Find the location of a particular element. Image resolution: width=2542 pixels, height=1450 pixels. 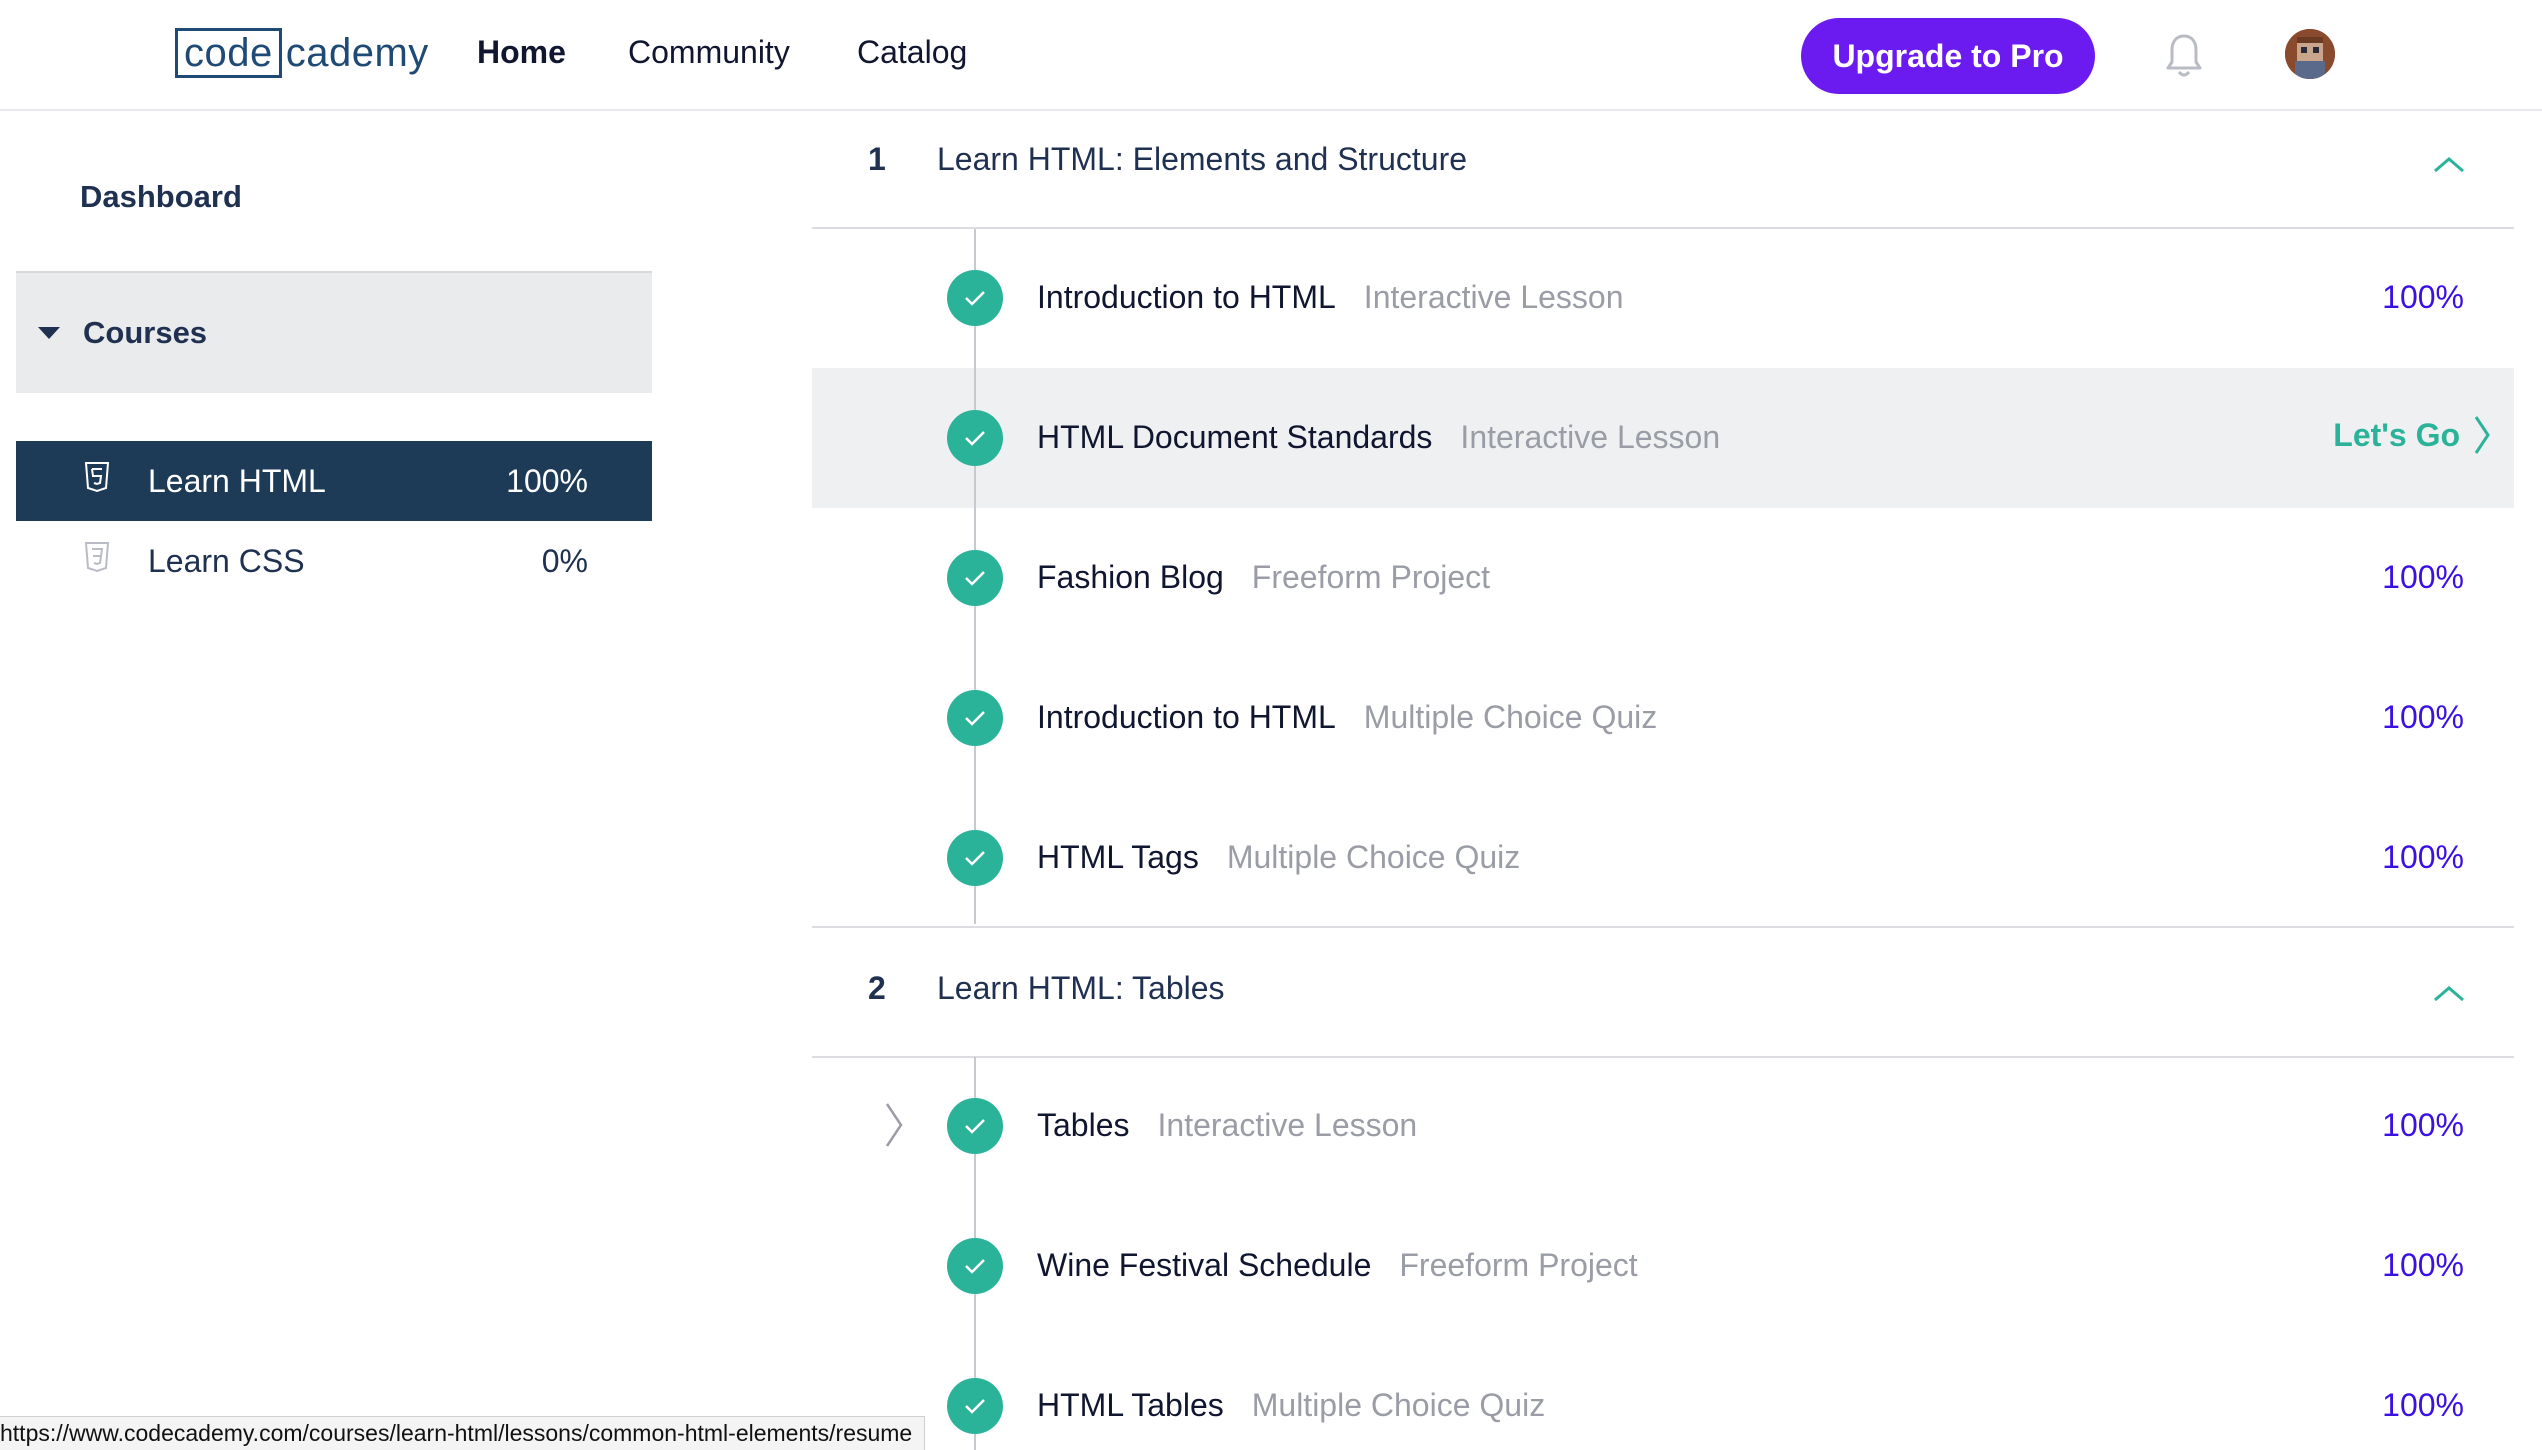

upgrade-to-pro-button: Upgrade to Pro is located at coordinates (1948, 56).